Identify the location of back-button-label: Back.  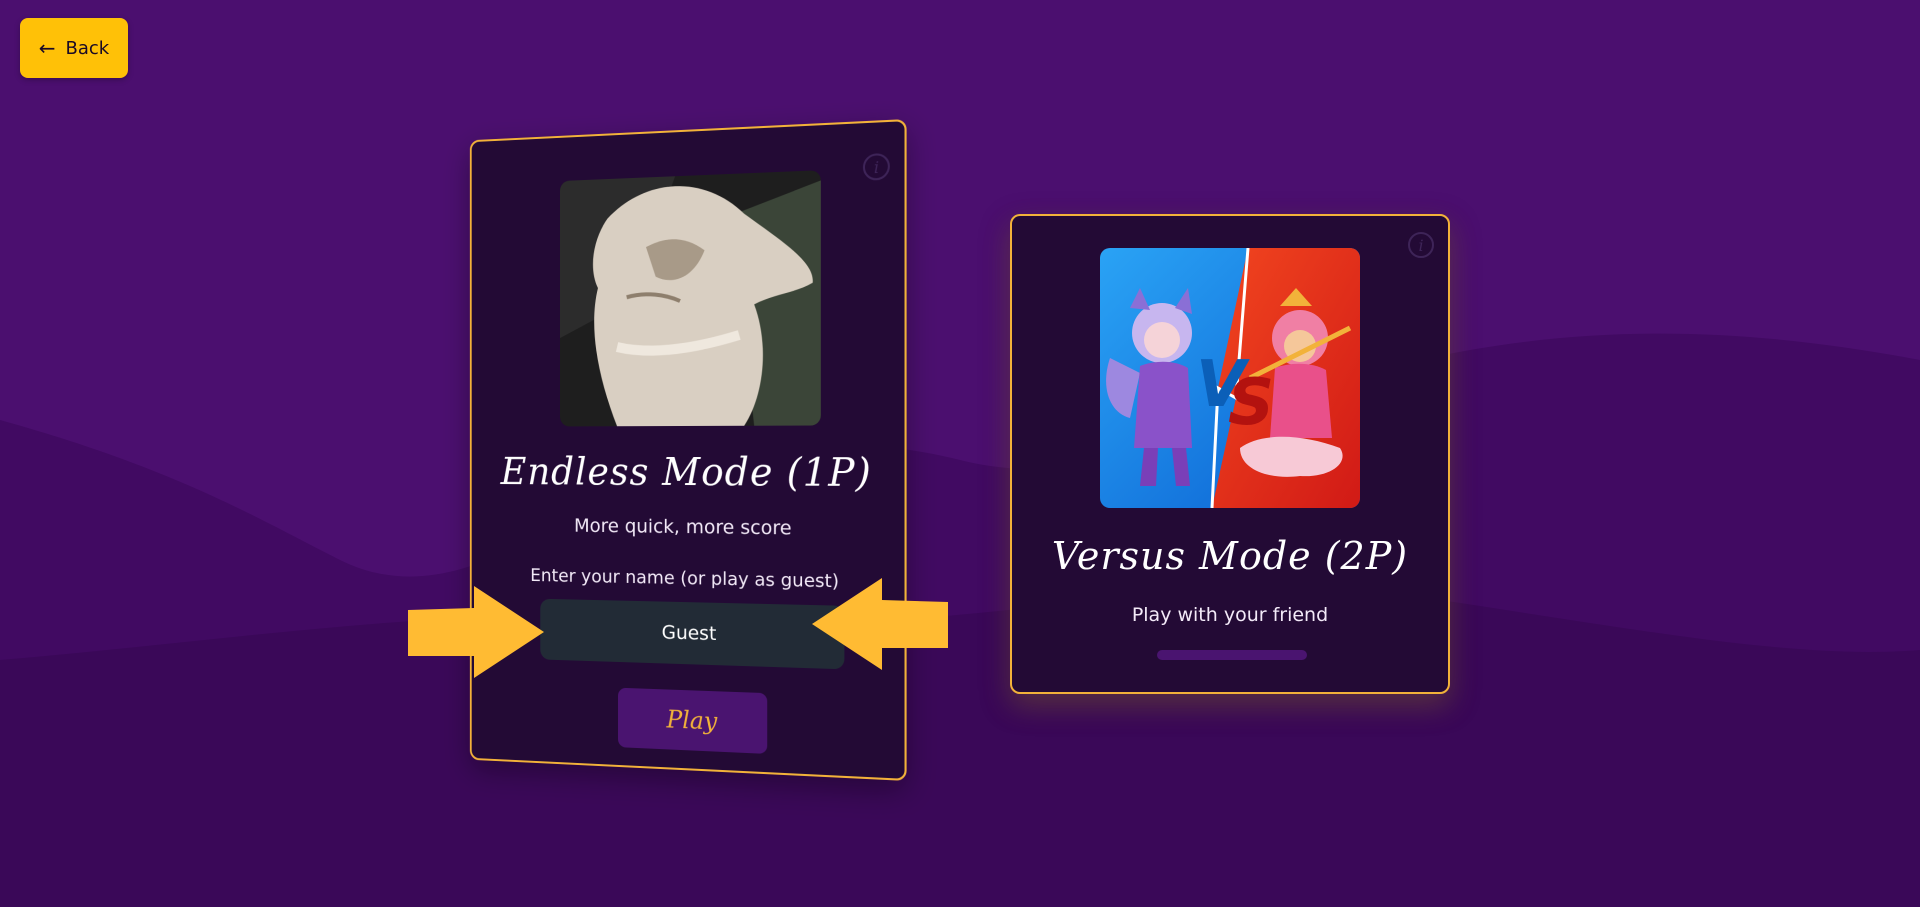
(87, 48).